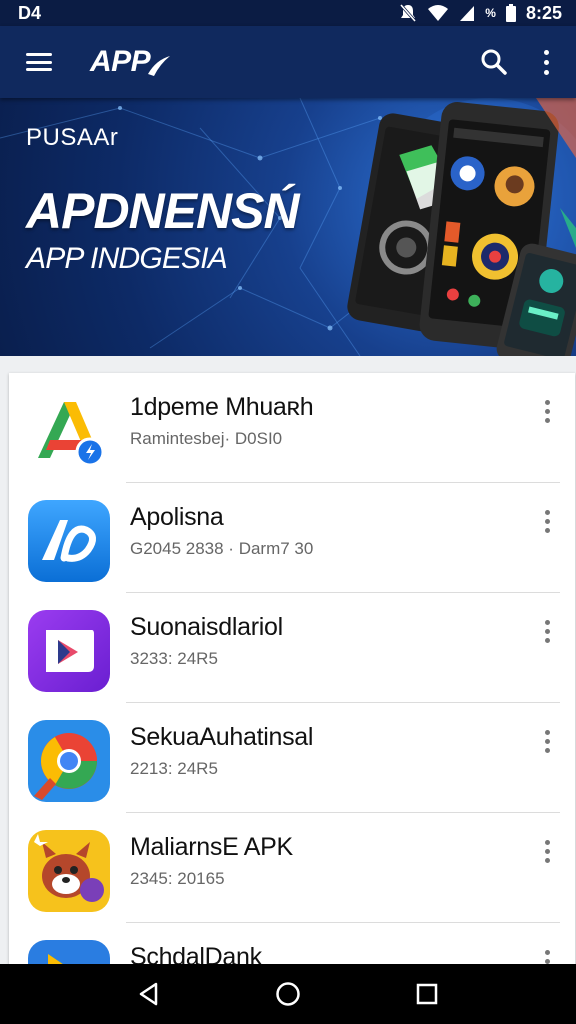  I want to click on banner-kicker: PUSAAr, so click(72, 137).